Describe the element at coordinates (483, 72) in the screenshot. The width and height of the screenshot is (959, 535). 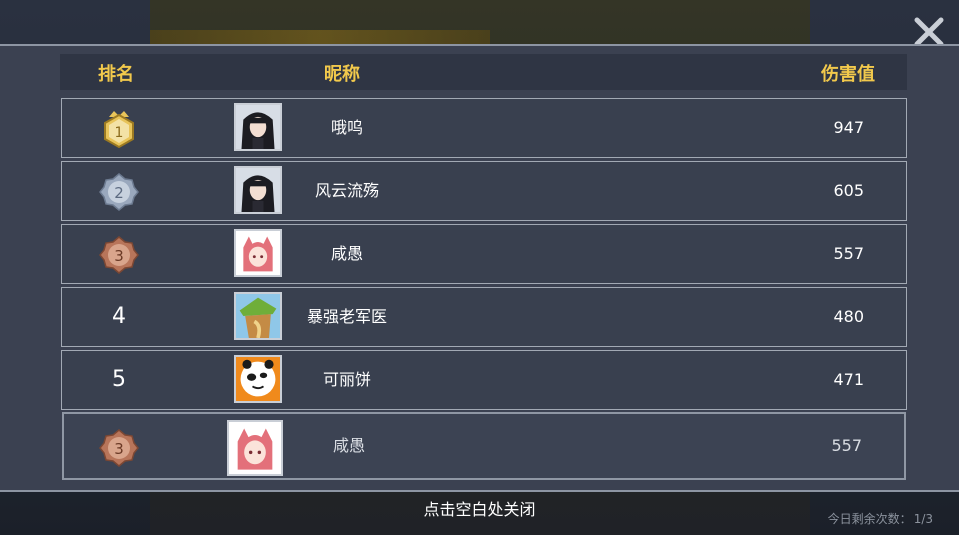
I see `leaderboard-header: 排名 昵称 伤害值` at that location.